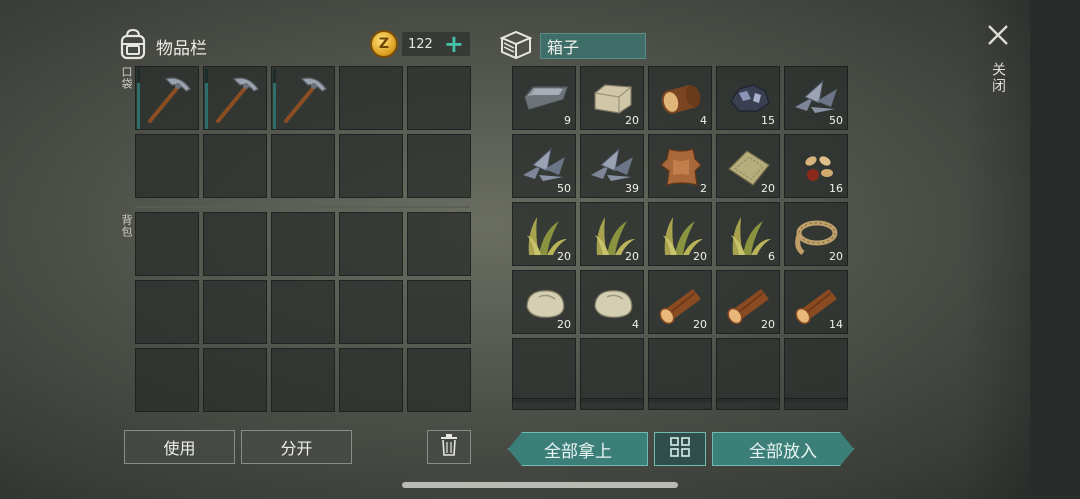  Describe the element at coordinates (748, 234) in the screenshot. I see `box-slot: 6` at that location.